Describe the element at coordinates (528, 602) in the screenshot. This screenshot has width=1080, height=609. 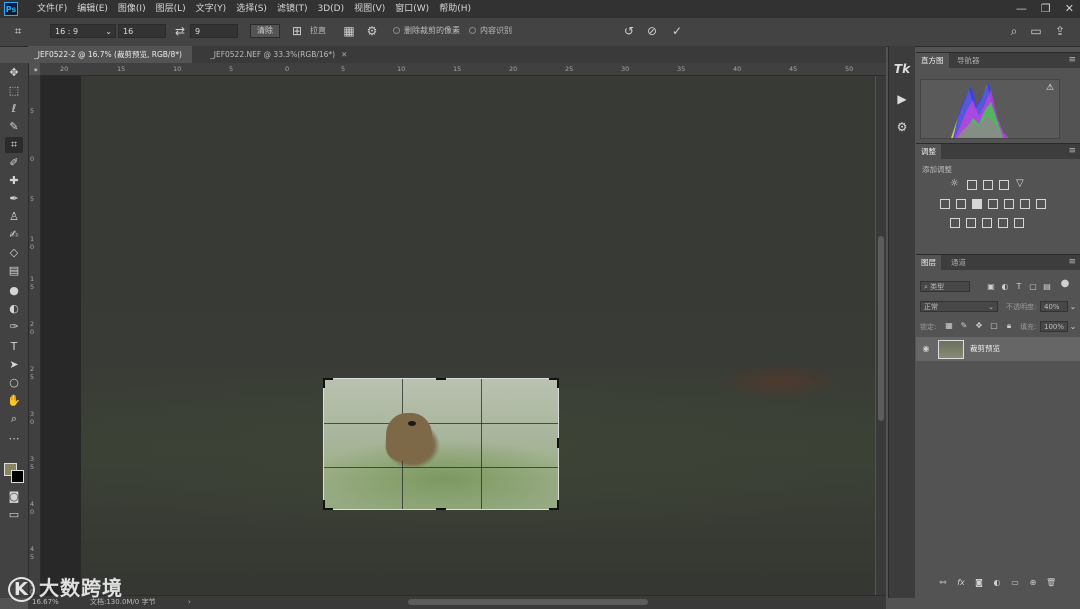
I see `horizontal-scrollbar-thumb` at that location.